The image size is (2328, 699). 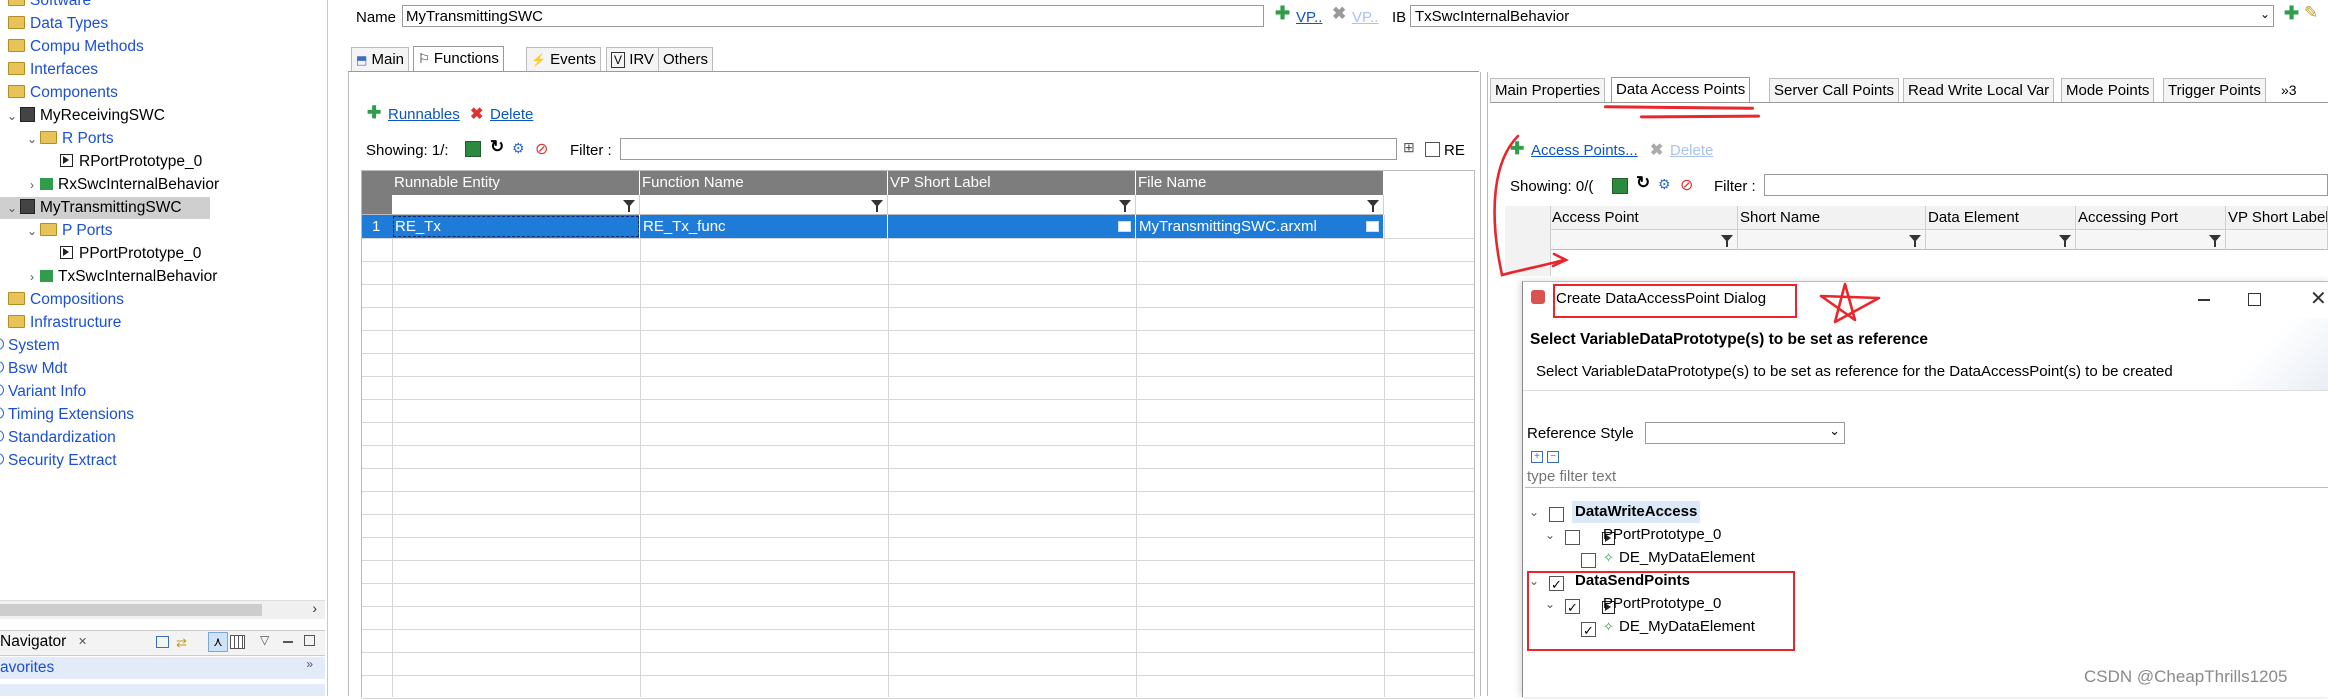 What do you see at coordinates (84, 116) in the screenshot?
I see `tree-item: ⌄ MyReceivingSWC` at bounding box center [84, 116].